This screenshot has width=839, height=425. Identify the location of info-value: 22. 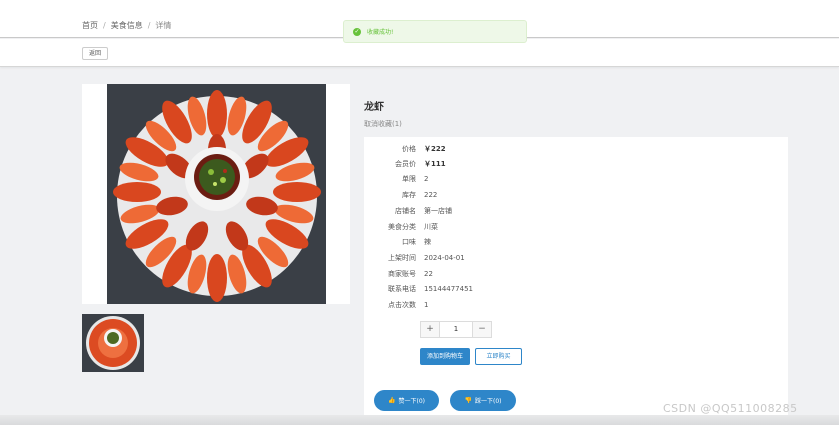
(428, 274).